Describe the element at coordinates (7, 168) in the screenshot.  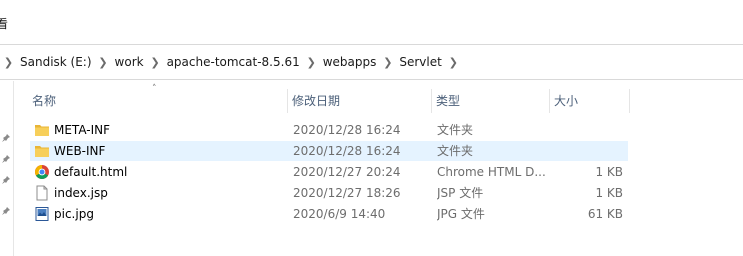
I see `navigation-pane` at that location.